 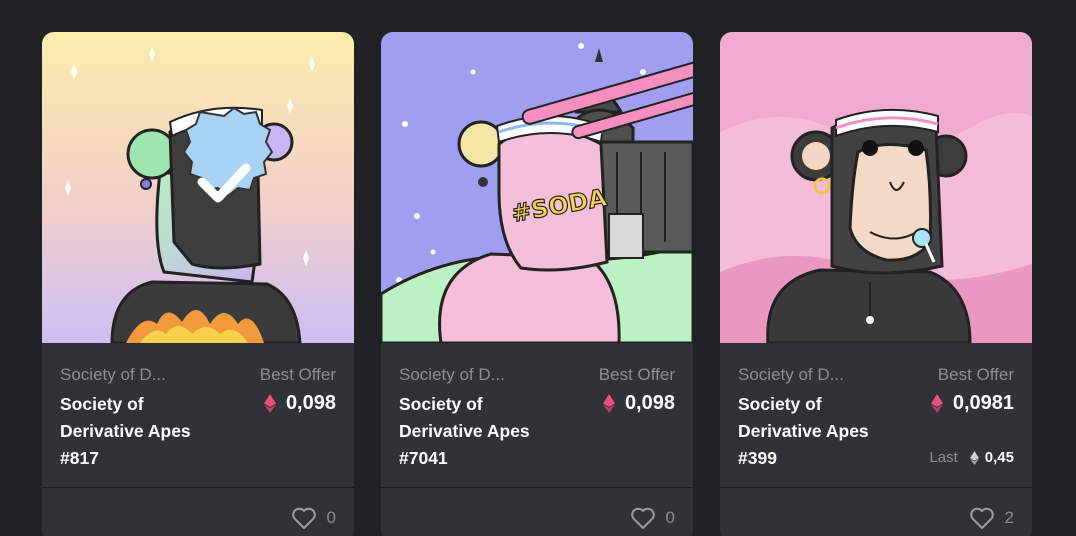 What do you see at coordinates (999, 457) in the screenshot?
I see `last-sale-price: 0,45` at bounding box center [999, 457].